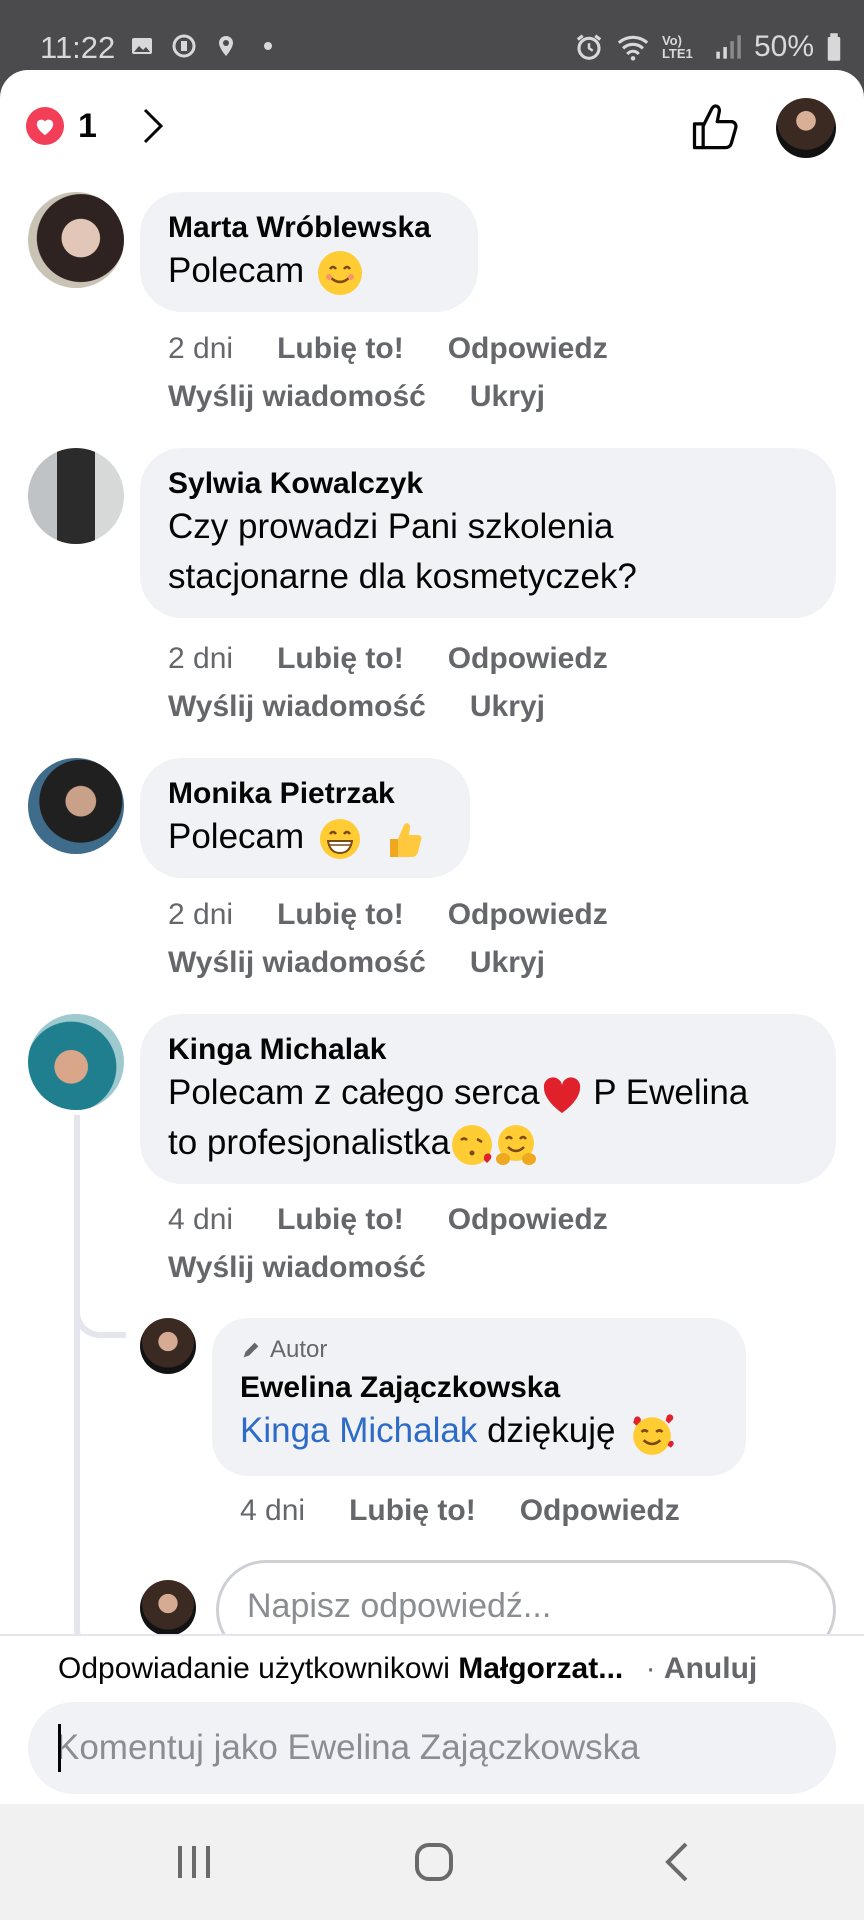 The height and width of the screenshot is (1920, 864). I want to click on red-heart-emoji, so click(562, 1095).